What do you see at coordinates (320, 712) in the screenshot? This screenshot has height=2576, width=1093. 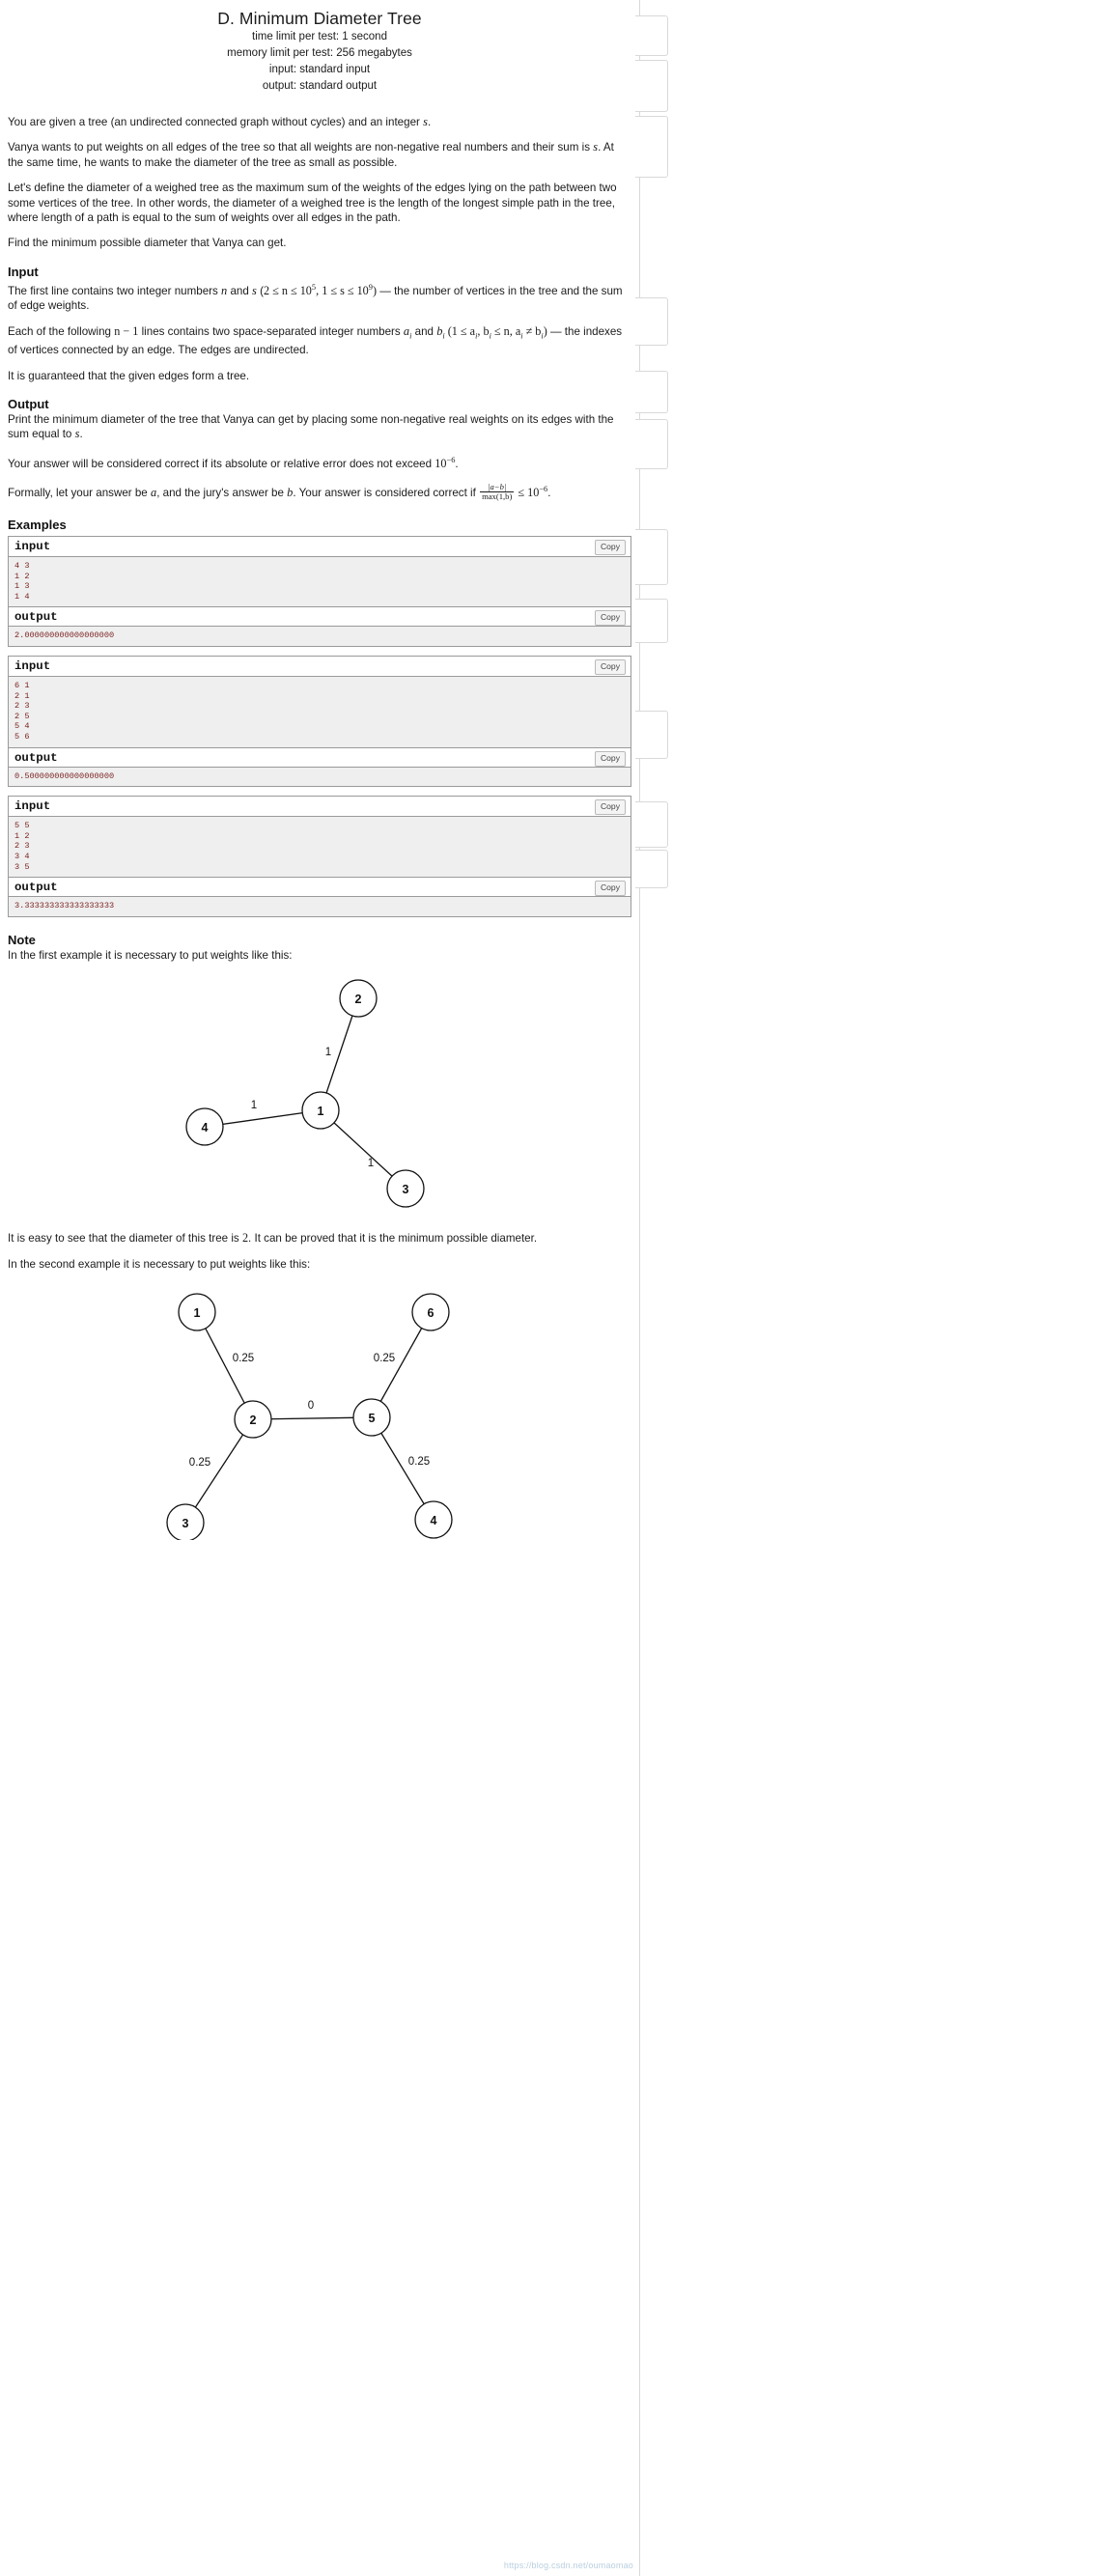 I see `sample-2-input-data: 6 1 2 1 2 3 2 5 5 4 5 6` at bounding box center [320, 712].